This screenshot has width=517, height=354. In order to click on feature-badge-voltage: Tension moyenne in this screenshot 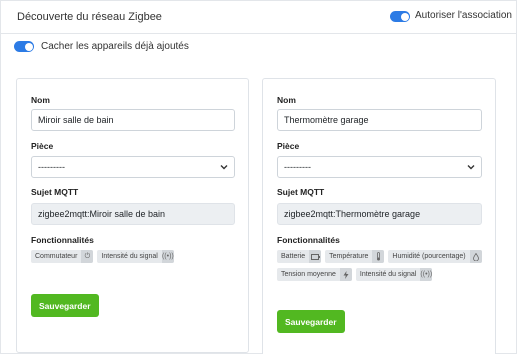, I will do `click(314, 274)`.